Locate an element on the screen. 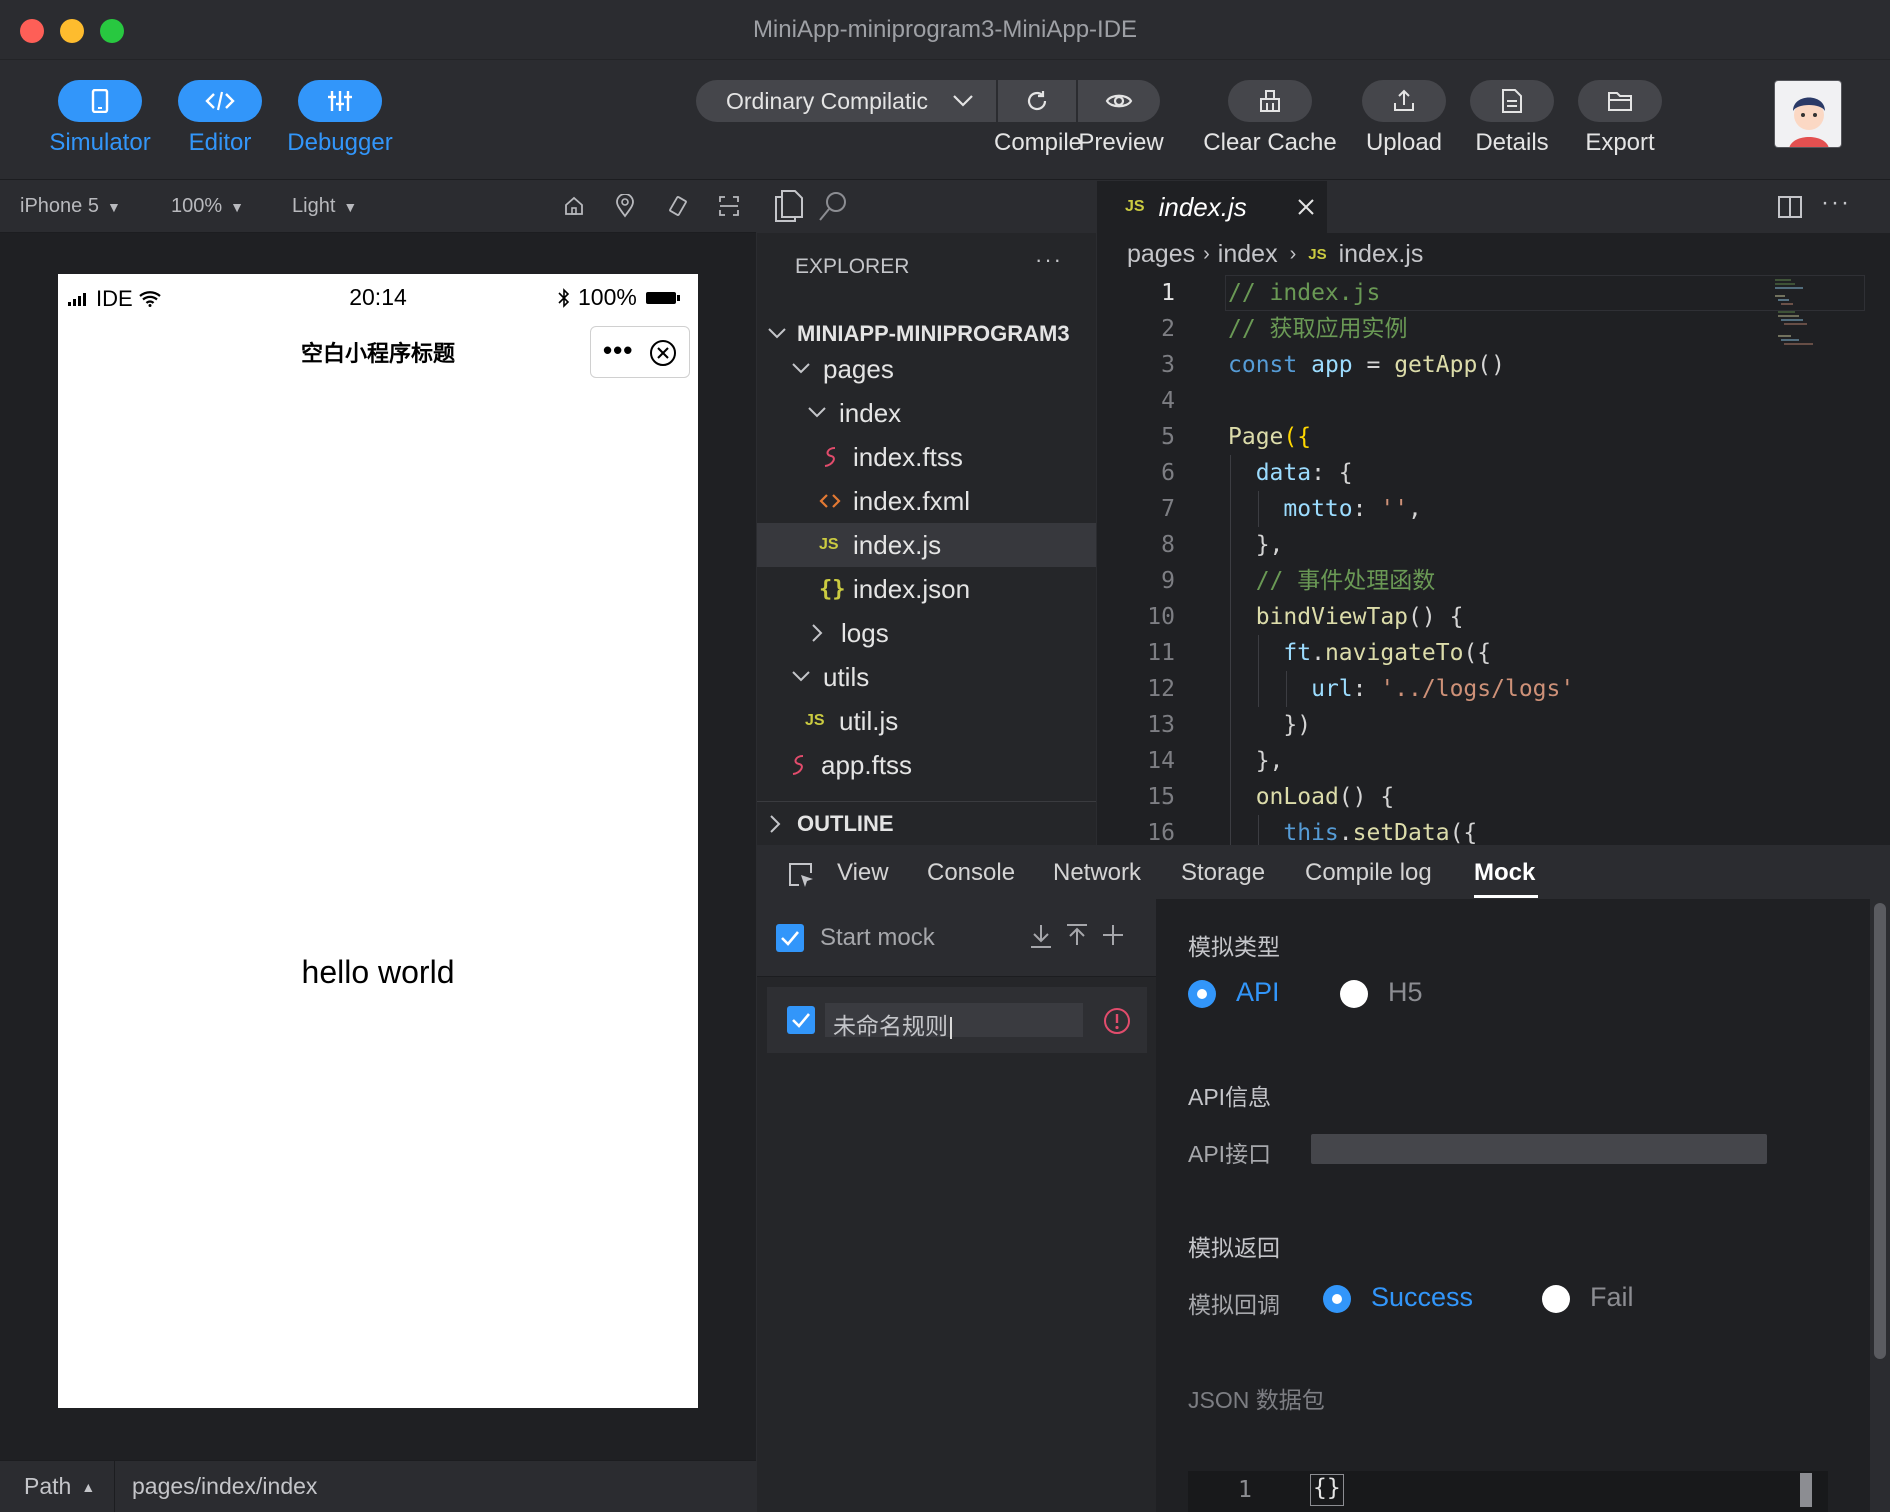  theme-select: Light ▼ is located at coordinates (324, 206).